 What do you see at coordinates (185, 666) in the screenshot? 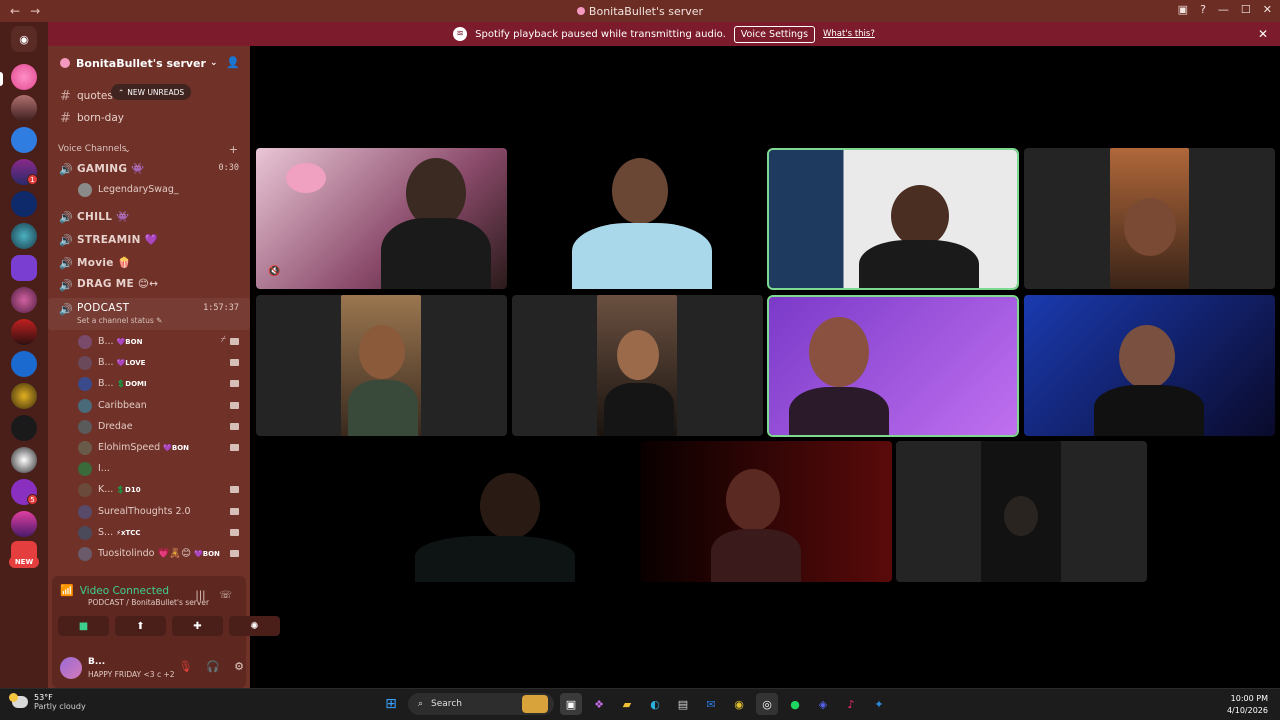
I see `mic-muted-icon: 🎙` at bounding box center [185, 666].